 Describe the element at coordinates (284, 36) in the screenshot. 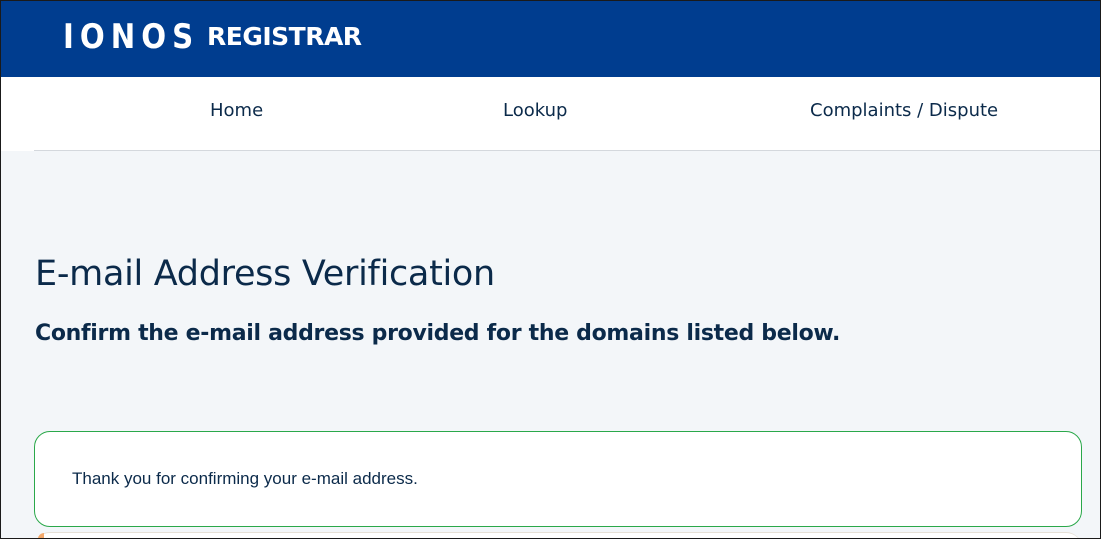

I see `registrar-label: REGISTRAR` at that location.